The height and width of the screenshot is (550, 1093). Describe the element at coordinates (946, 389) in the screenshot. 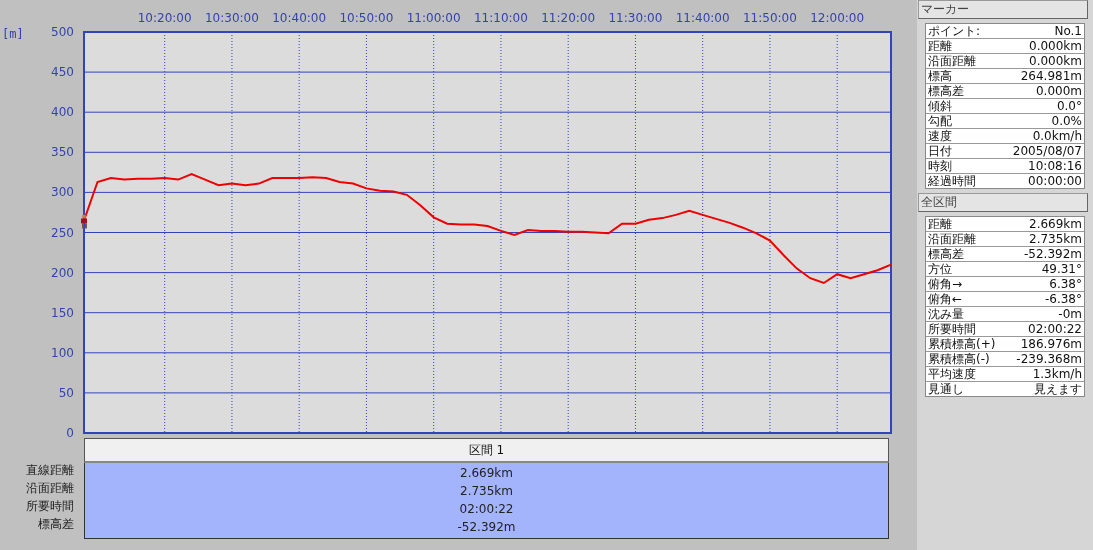

I see `info-label: 見通し` at that location.